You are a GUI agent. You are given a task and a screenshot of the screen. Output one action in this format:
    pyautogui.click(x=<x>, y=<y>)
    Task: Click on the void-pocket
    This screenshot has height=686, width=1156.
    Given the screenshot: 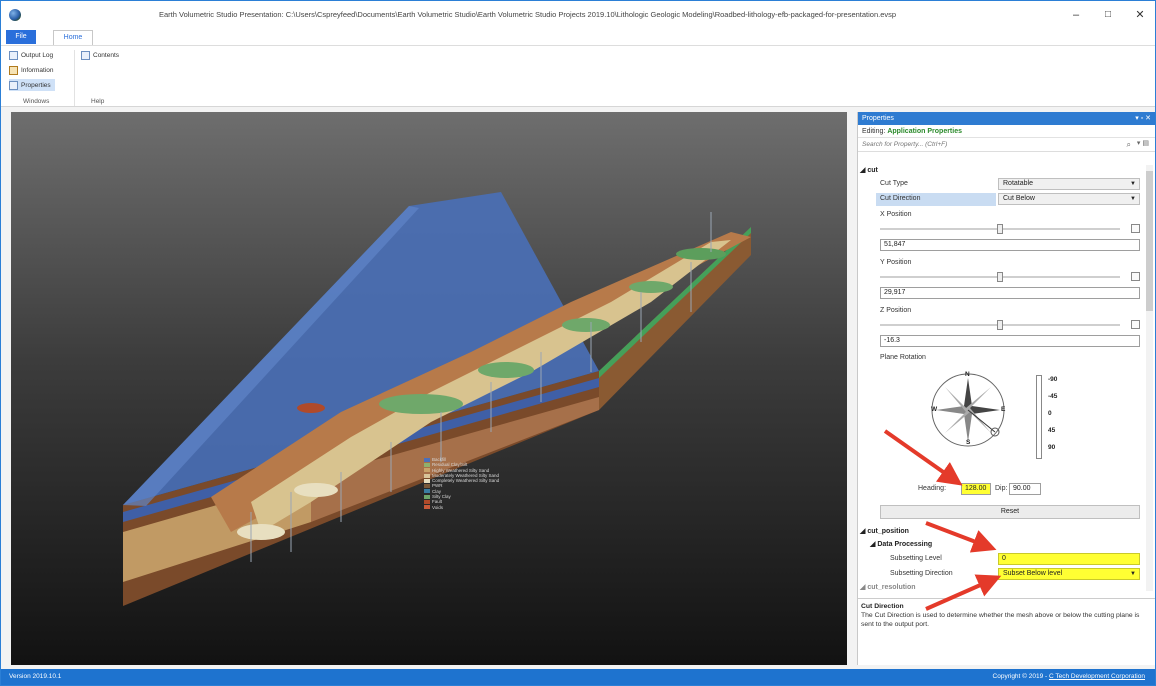 What is the action you would take?
    pyautogui.click(x=311, y=408)
    